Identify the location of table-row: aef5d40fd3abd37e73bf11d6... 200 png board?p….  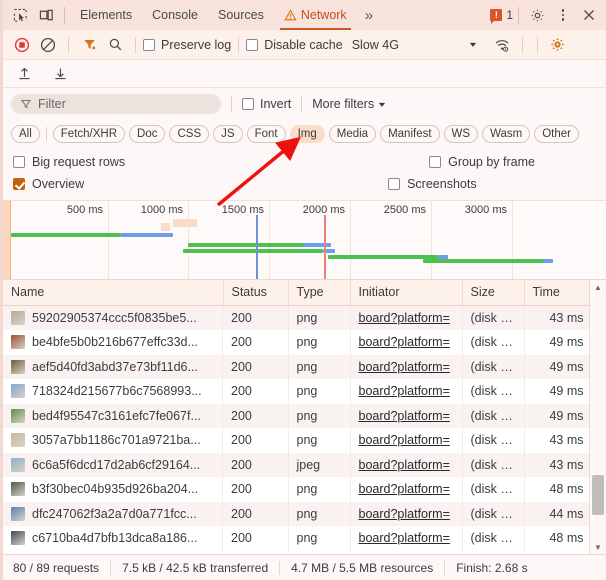
(298, 366).